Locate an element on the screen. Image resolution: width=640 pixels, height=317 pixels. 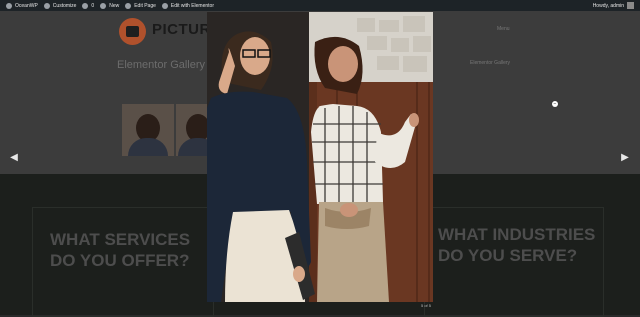
plus-icon is located at coordinates (103, 5).